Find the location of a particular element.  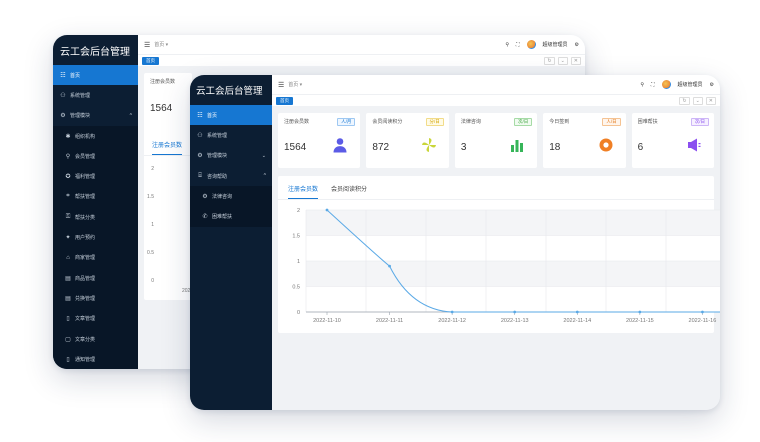

nav-label: 用户预约 is located at coordinates (85, 238).